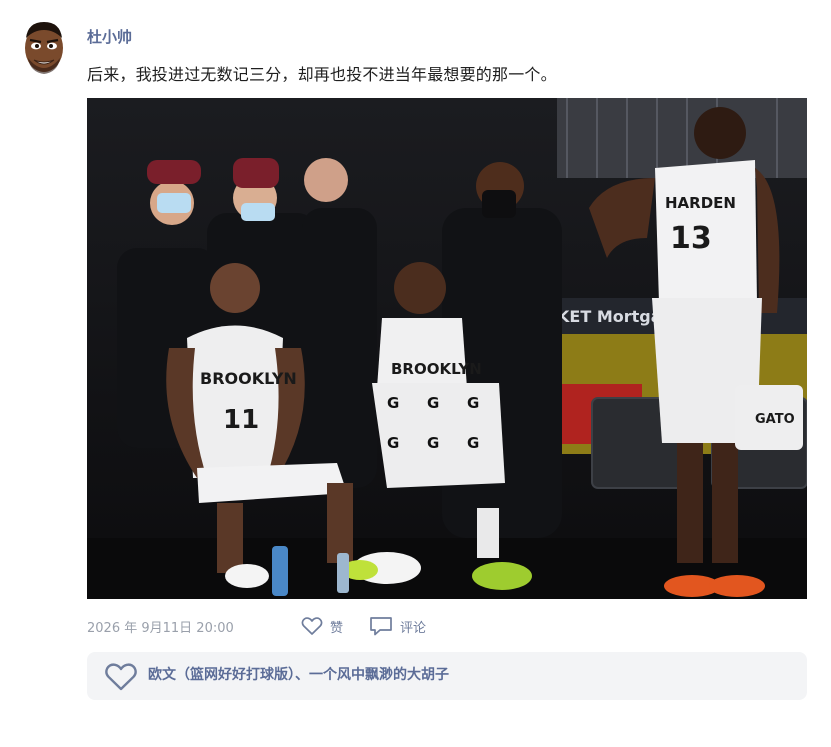 This screenshot has width=831, height=747. What do you see at coordinates (609, 316) in the screenshot?
I see `signage-text: KET Mortga` at bounding box center [609, 316].